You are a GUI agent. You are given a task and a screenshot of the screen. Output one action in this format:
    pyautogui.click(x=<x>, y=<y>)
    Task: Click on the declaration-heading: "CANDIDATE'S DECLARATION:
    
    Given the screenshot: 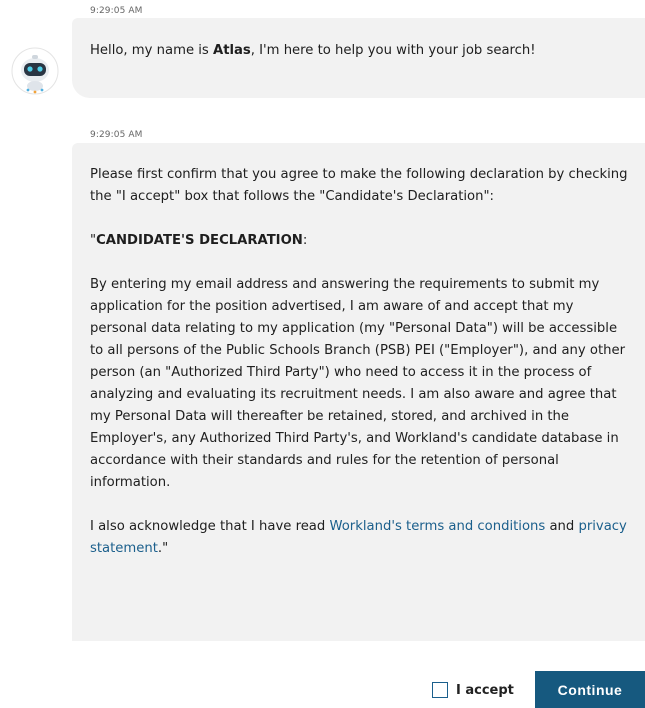 What is the action you would take?
    pyautogui.click(x=361, y=241)
    